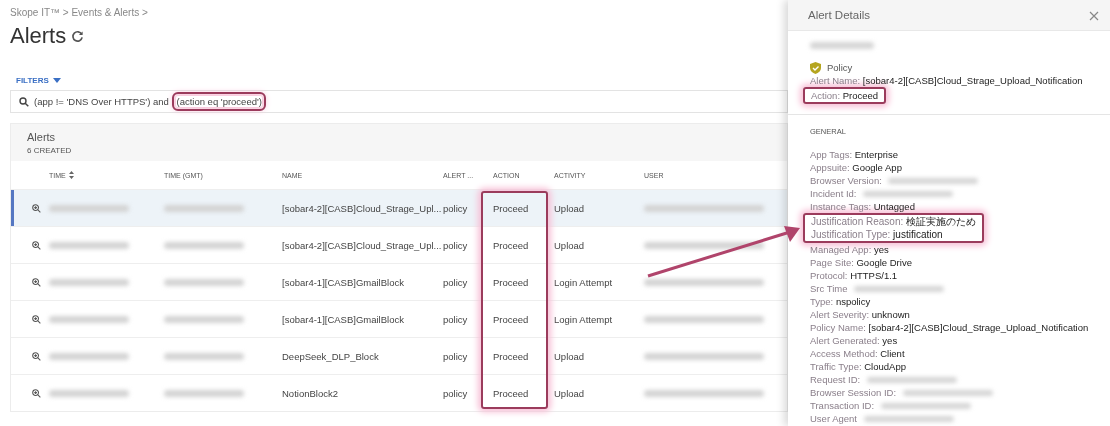 This screenshot has width=1110, height=426. What do you see at coordinates (855, 154) in the screenshot?
I see `detail-row-text: App Tags: Enterprise` at bounding box center [855, 154].